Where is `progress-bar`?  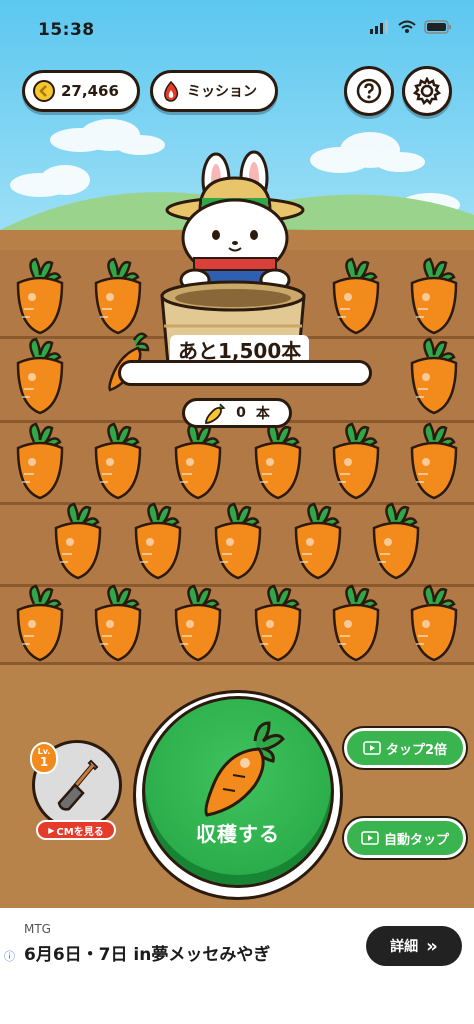
progress-bar is located at coordinates (245, 373).